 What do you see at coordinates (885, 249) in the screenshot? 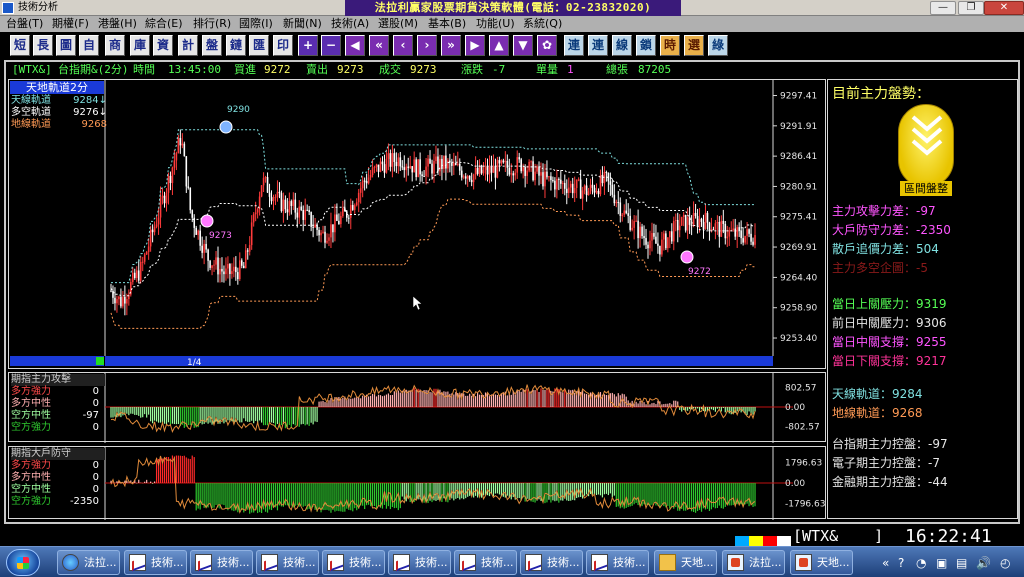
I see `stat-retail-chase: 散戶追價力差：504` at bounding box center [885, 249].